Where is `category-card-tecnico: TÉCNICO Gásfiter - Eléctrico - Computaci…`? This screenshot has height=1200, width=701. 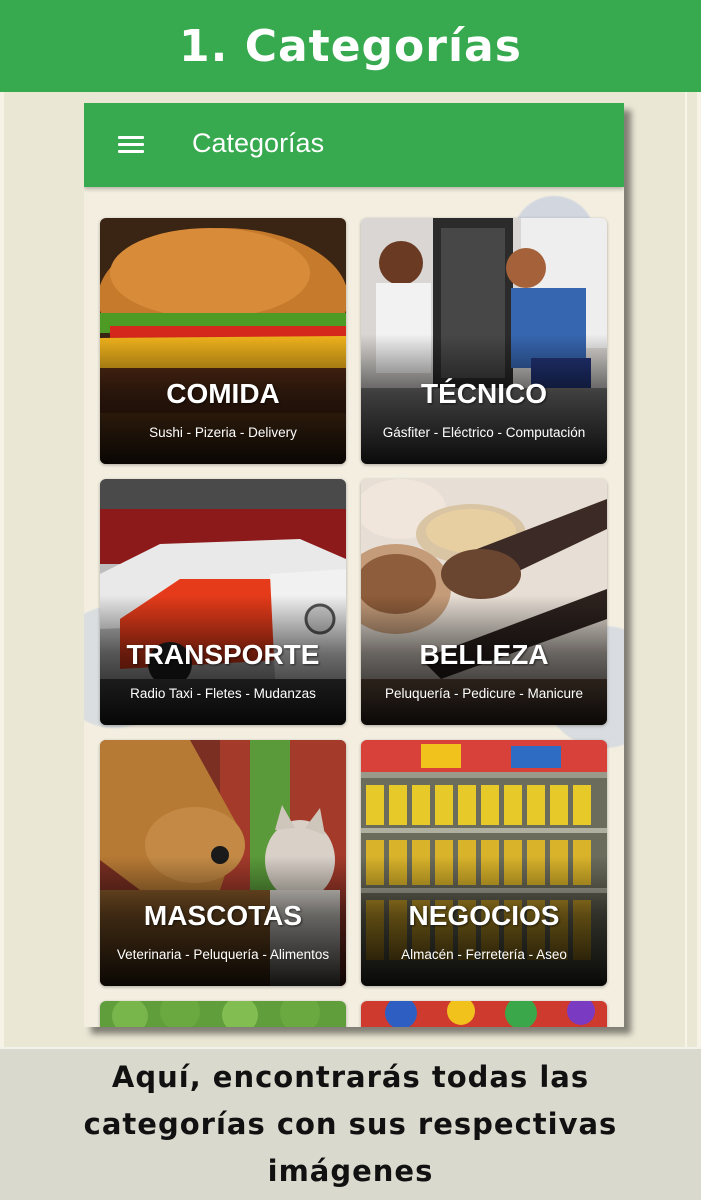 category-card-tecnico: TÉCNICO Gásfiter - Eléctrico - Computaci… is located at coordinates (484, 341).